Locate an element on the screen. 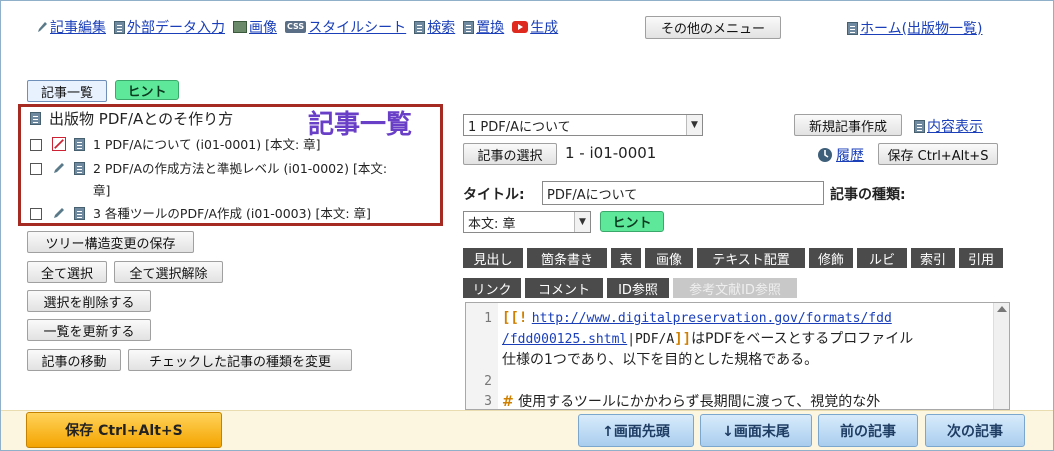 The height and width of the screenshot is (451, 1054). tab-hint: ヒント is located at coordinates (147, 90).